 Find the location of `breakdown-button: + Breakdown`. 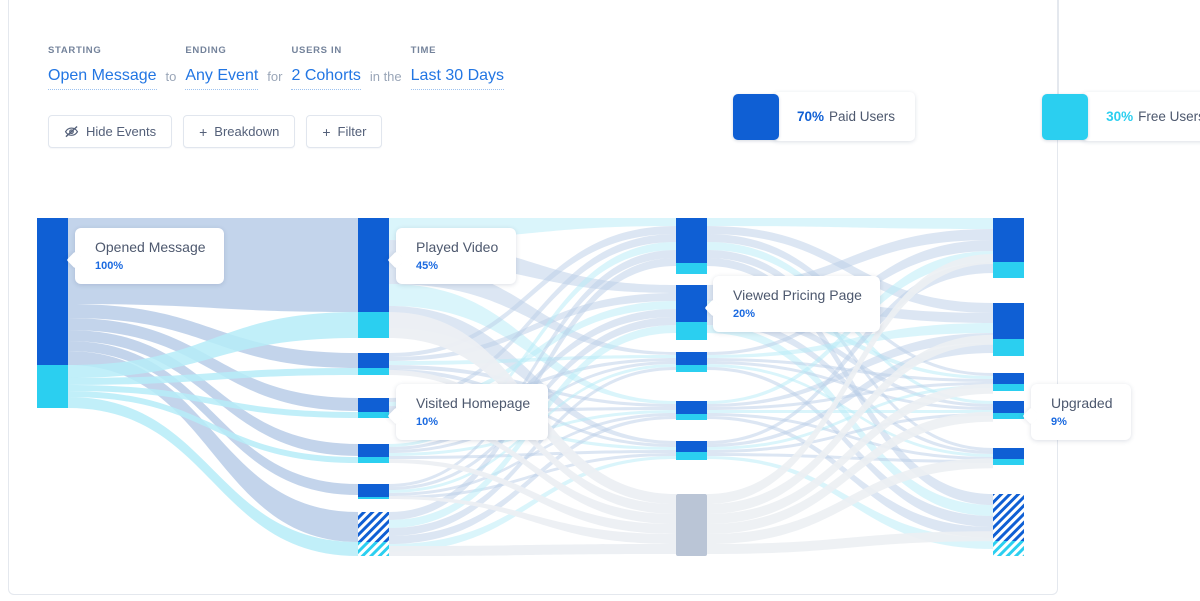

breakdown-button: + Breakdown is located at coordinates (239, 131).